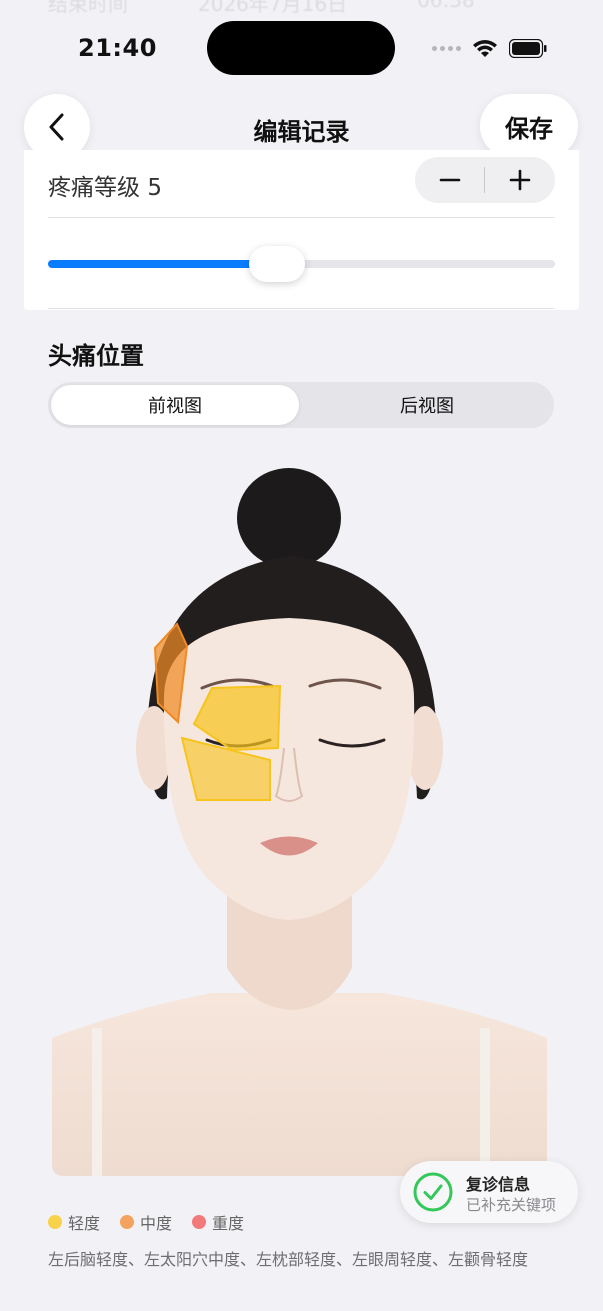 Image resolution: width=603 pixels, height=1311 pixels. Describe the element at coordinates (288, 1259) in the screenshot. I see `location-summary: 左后脑轻度、左太阳穴中度、左枕部轻度、左眼周轻度、左颧骨轻度` at that location.